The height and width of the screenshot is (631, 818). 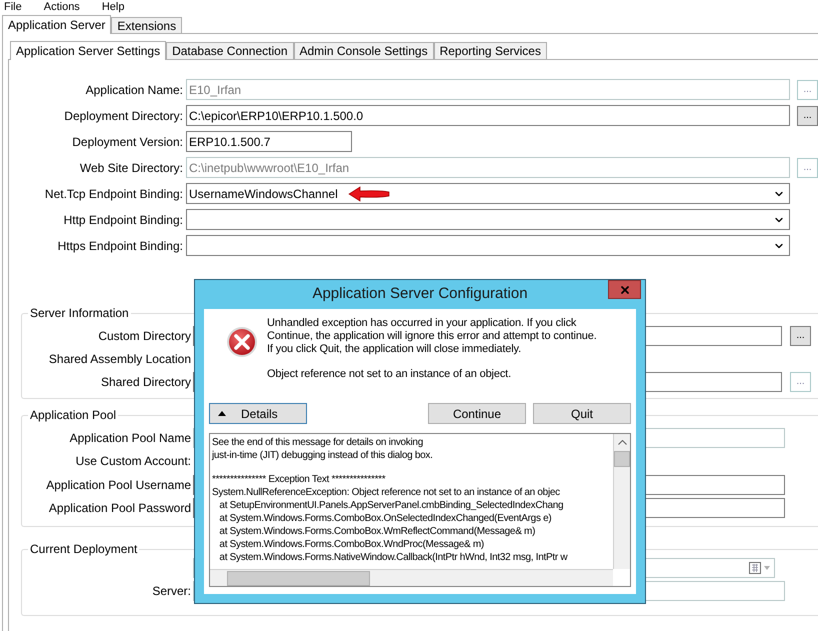 What do you see at coordinates (351, 544) in the screenshot?
I see `details-text-line: at System.Windows.Forms.ComboBox.WndProc(Message& m)` at bounding box center [351, 544].